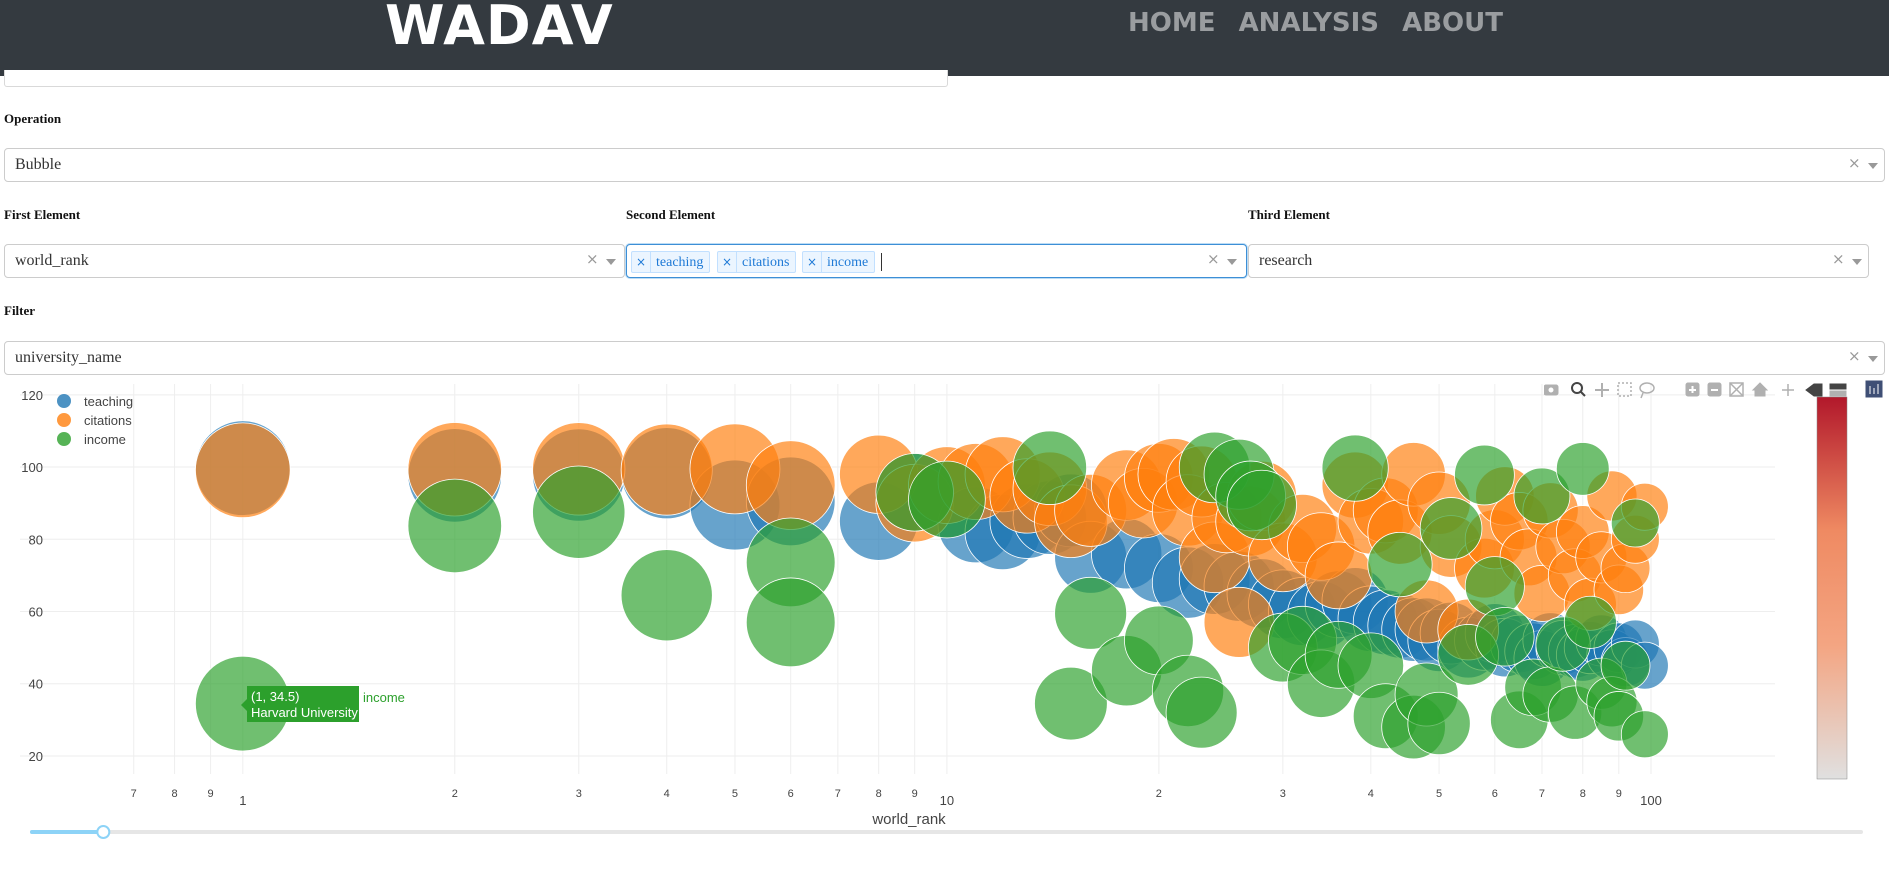 The width and height of the screenshot is (1889, 876). Describe the element at coordinates (1452, 23) in the screenshot. I see `nav-about-link: ABOUT` at that location.